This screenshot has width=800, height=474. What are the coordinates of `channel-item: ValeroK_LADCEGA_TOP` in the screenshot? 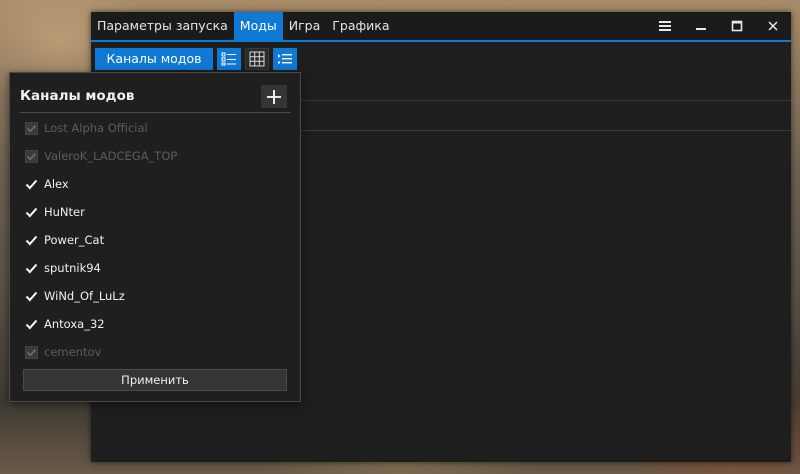 It's located at (101, 156).